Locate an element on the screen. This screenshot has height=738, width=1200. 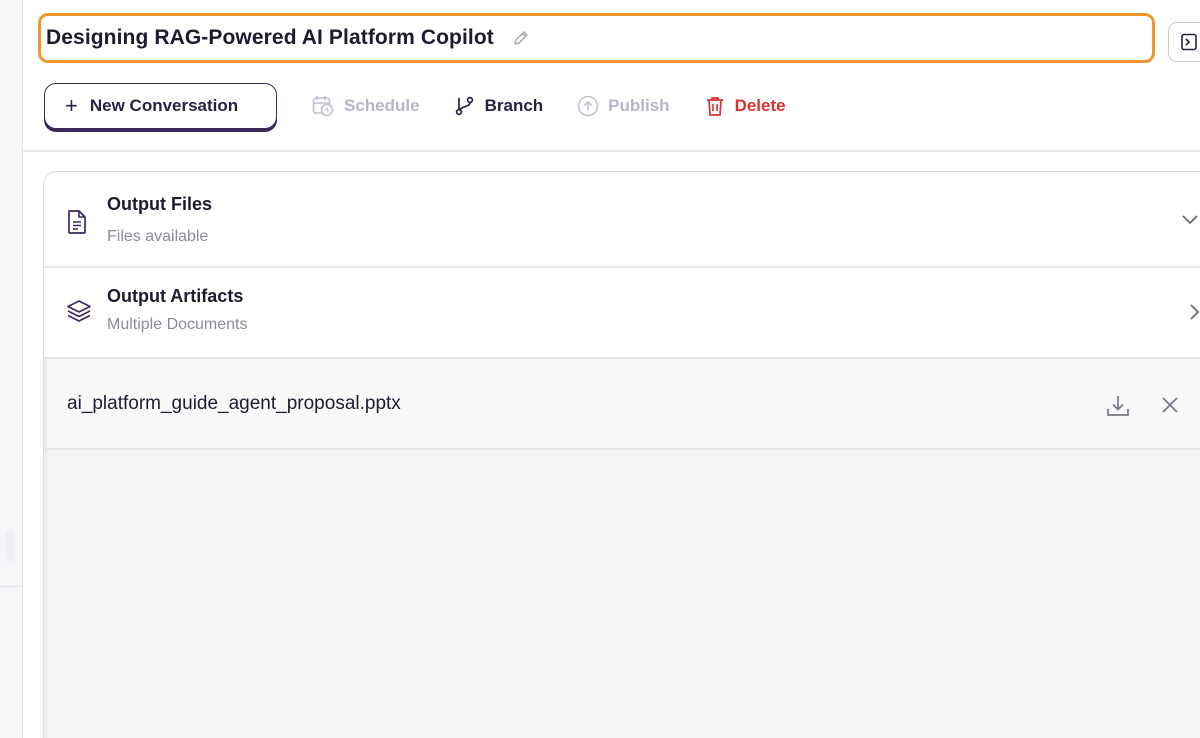
output-files-section: Output Files Files available is located at coordinates (622, 220).